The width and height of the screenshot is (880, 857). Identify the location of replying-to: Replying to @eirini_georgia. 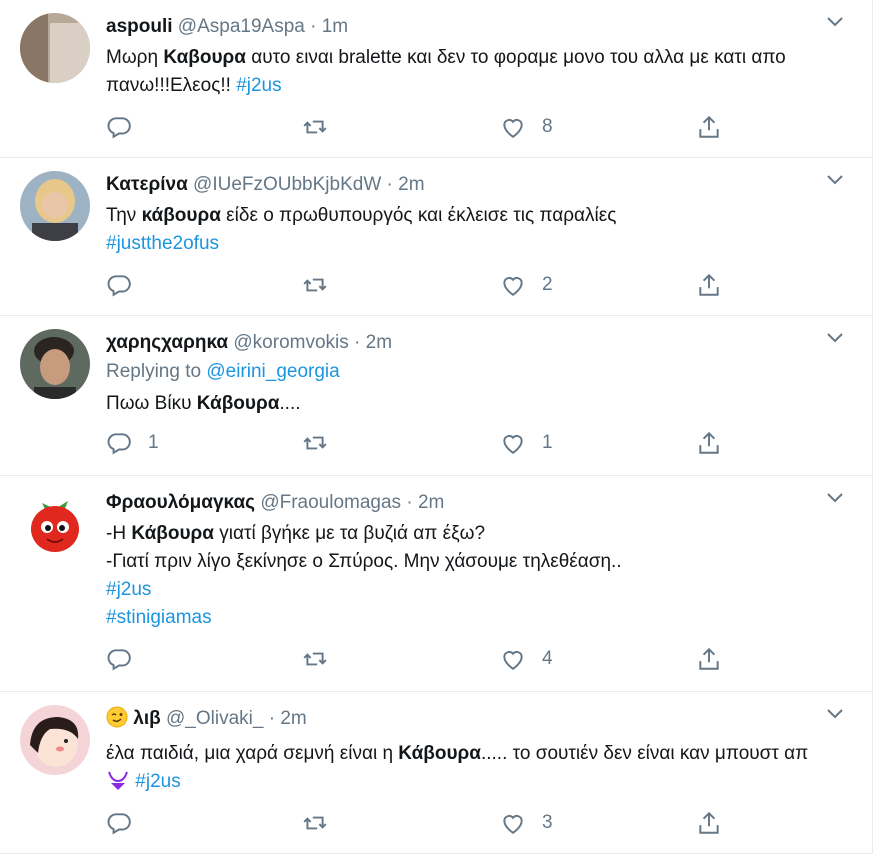
(223, 371).